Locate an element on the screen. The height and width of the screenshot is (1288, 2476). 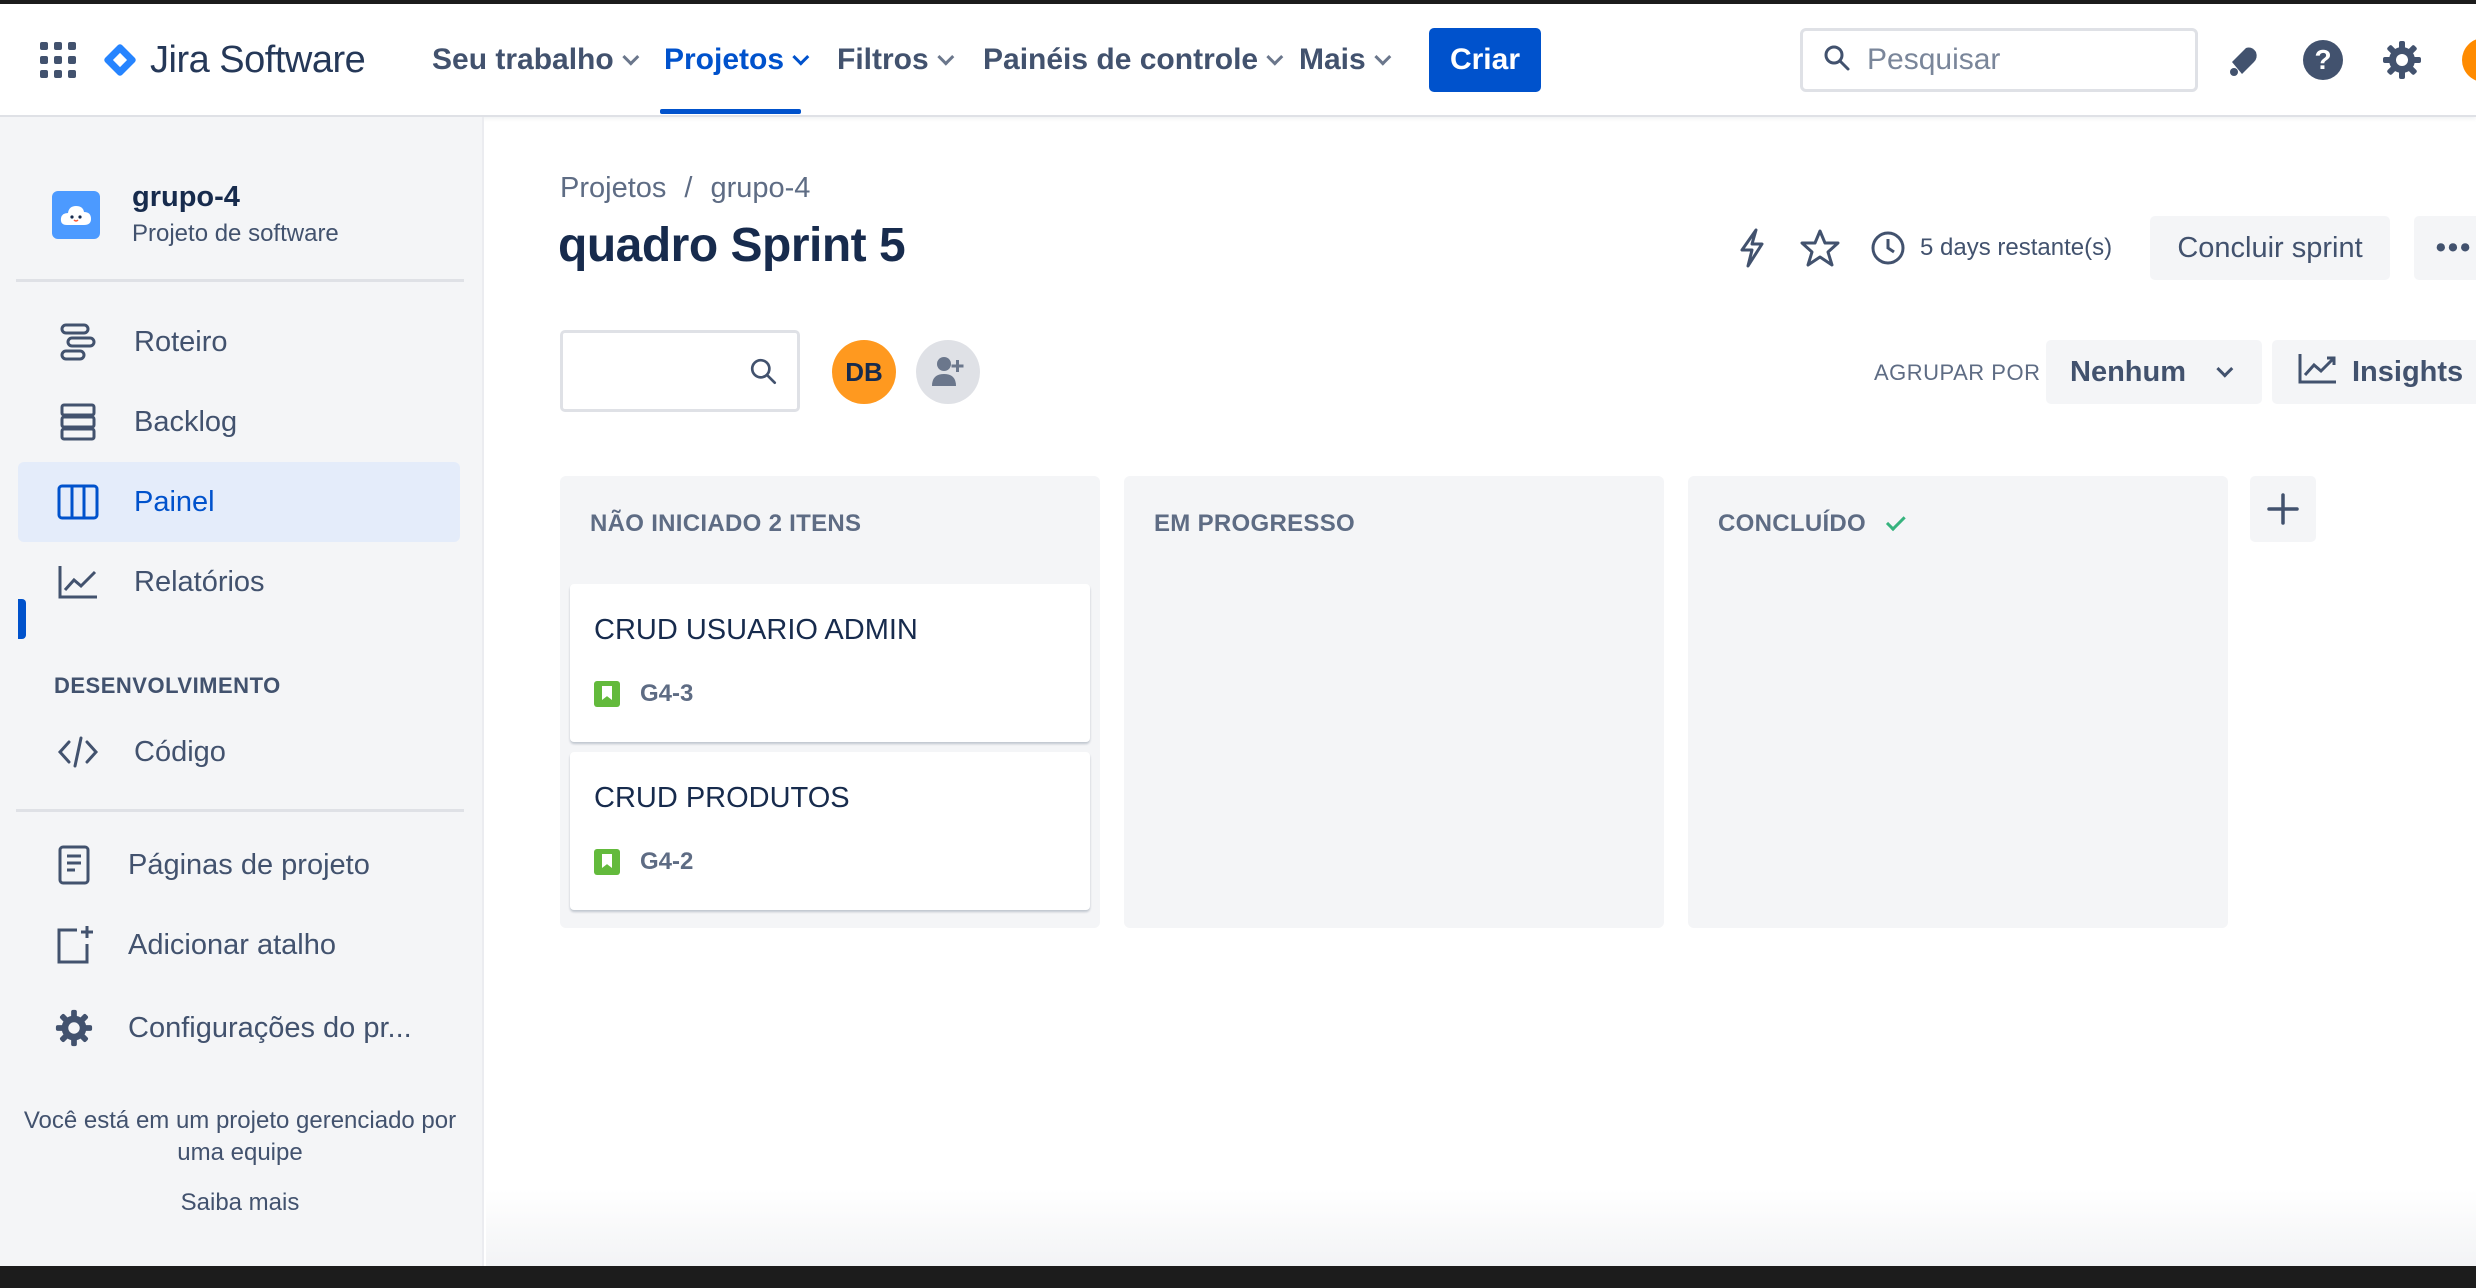
apps-grid-icon is located at coordinates (58, 60).